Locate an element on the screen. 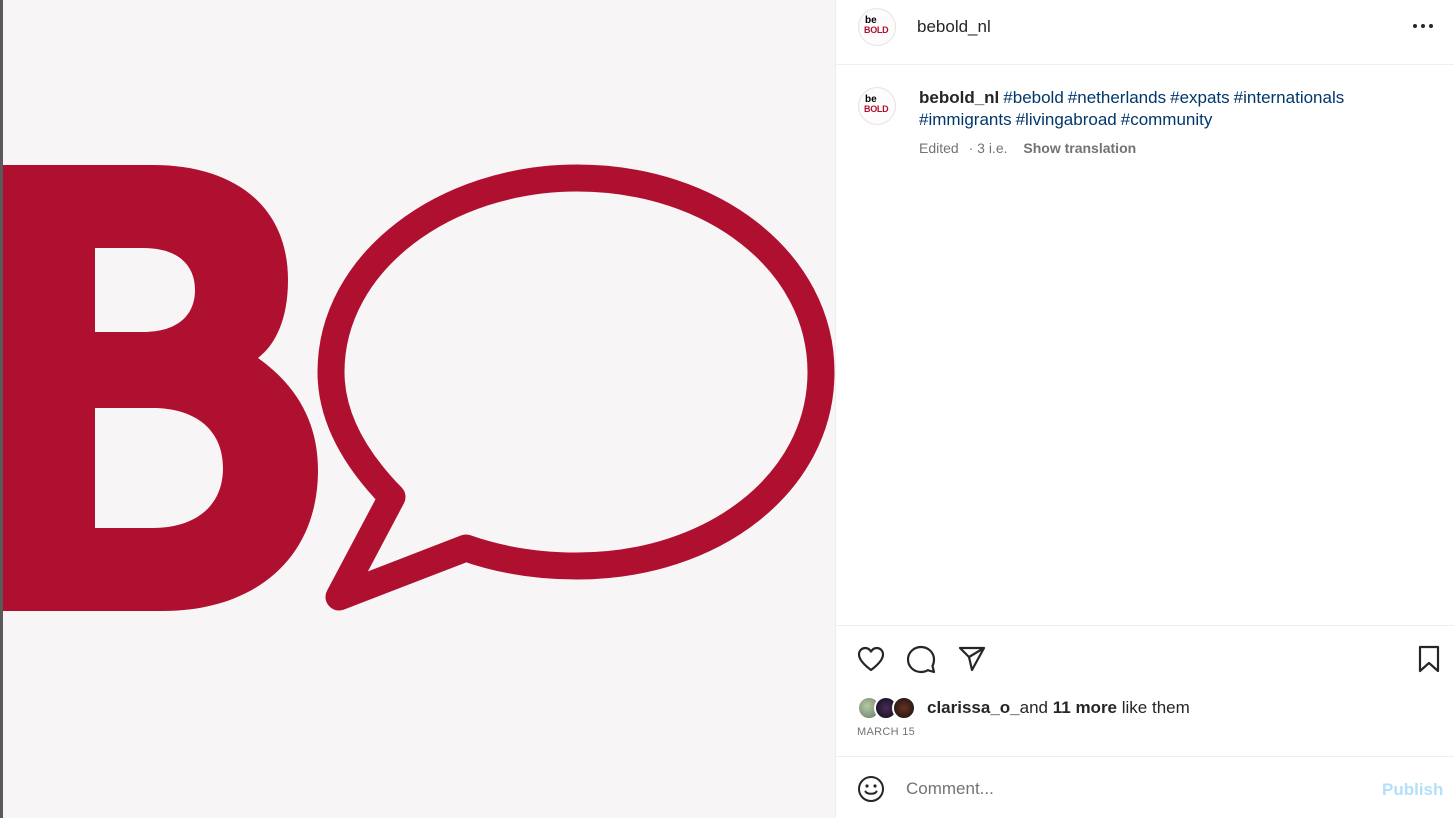 The image size is (1454, 818). post-date: MARCH 15 is located at coordinates (886, 732).